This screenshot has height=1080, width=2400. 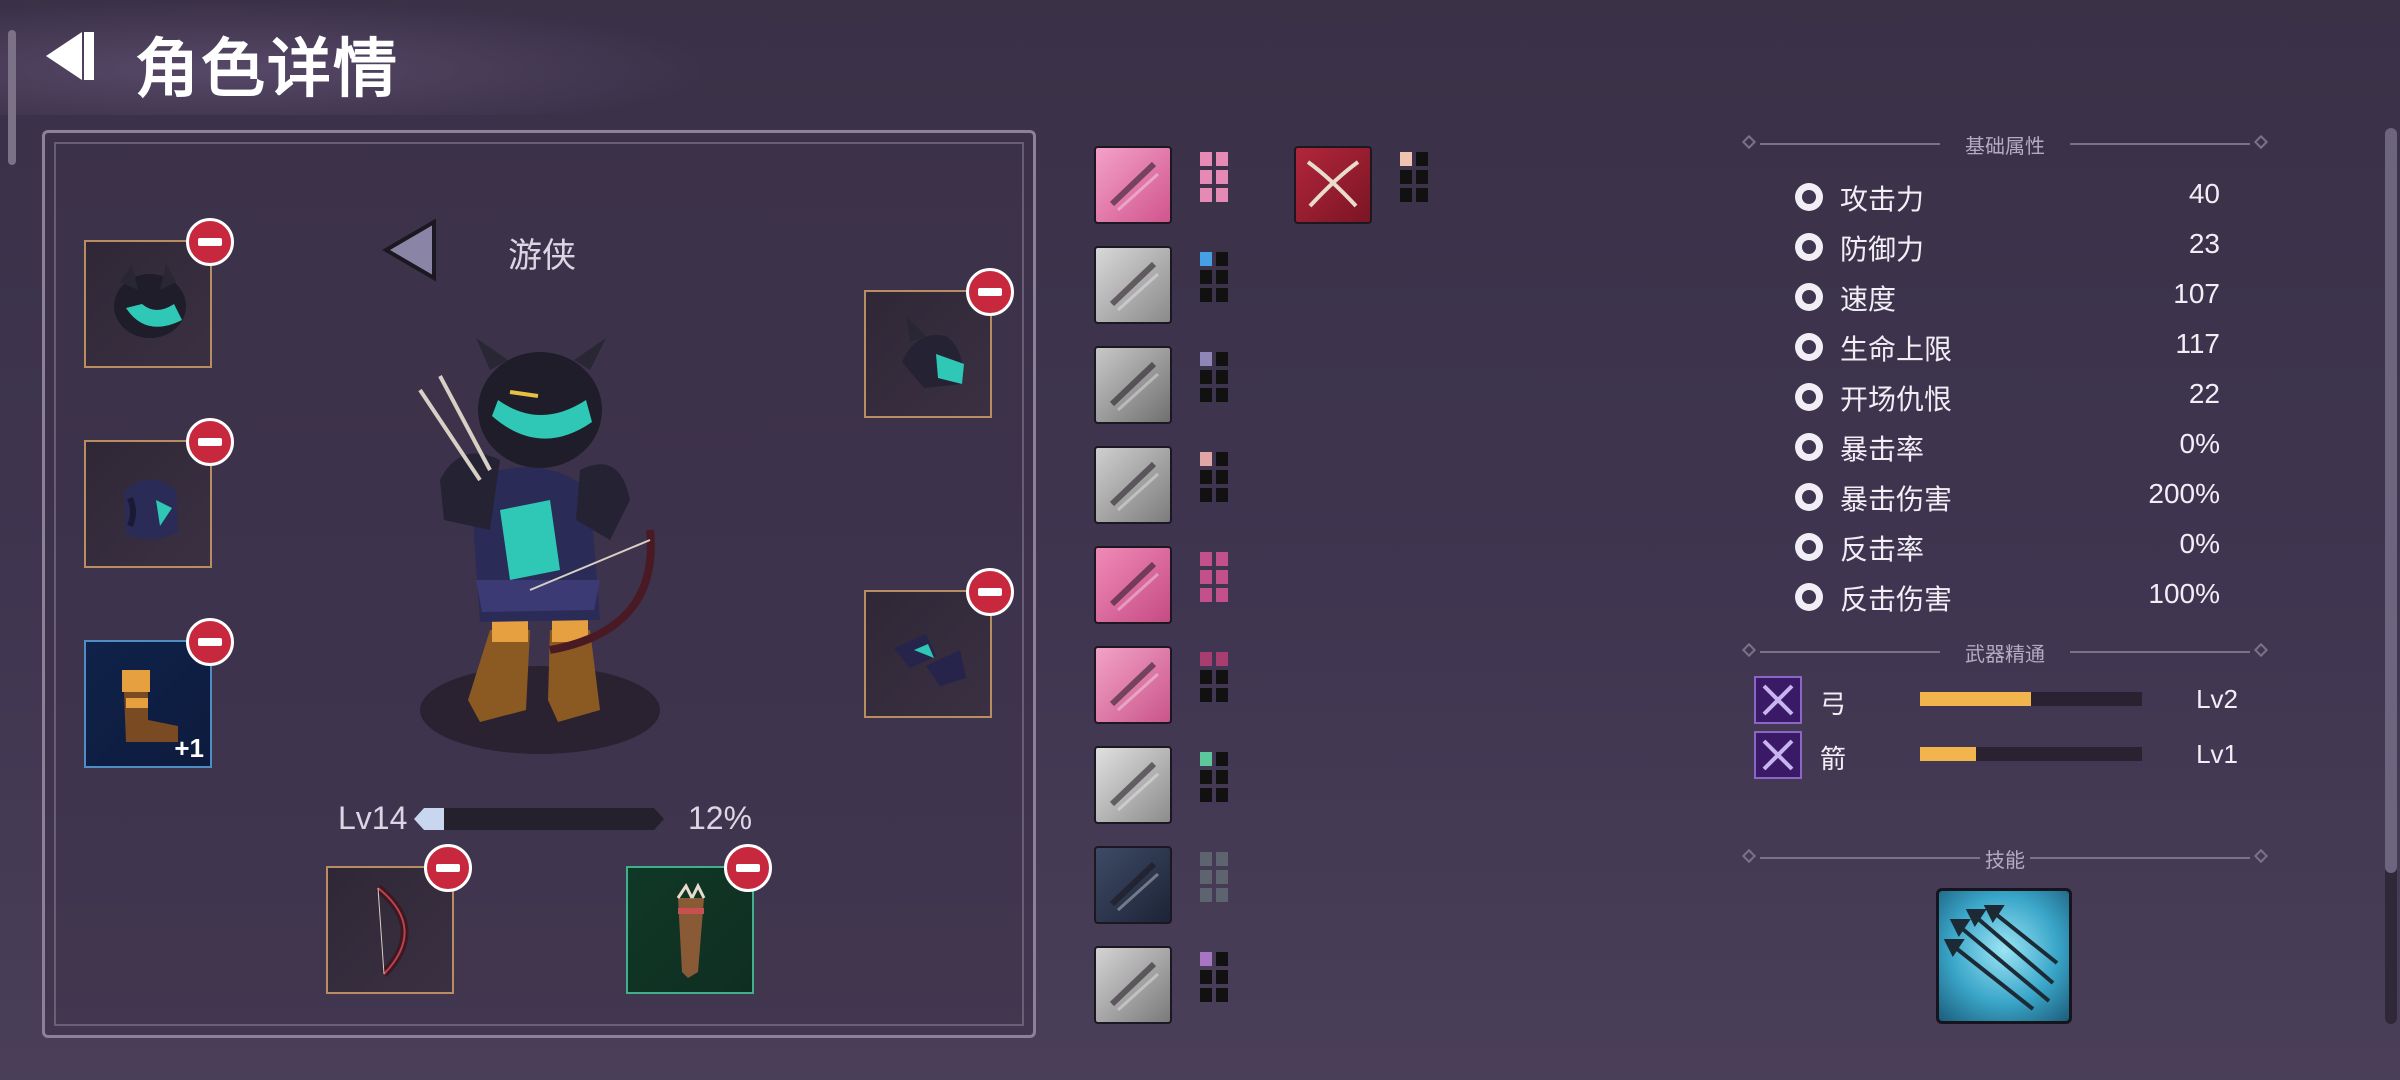 What do you see at coordinates (545, 550) in the screenshot?
I see `character-sprite` at bounding box center [545, 550].